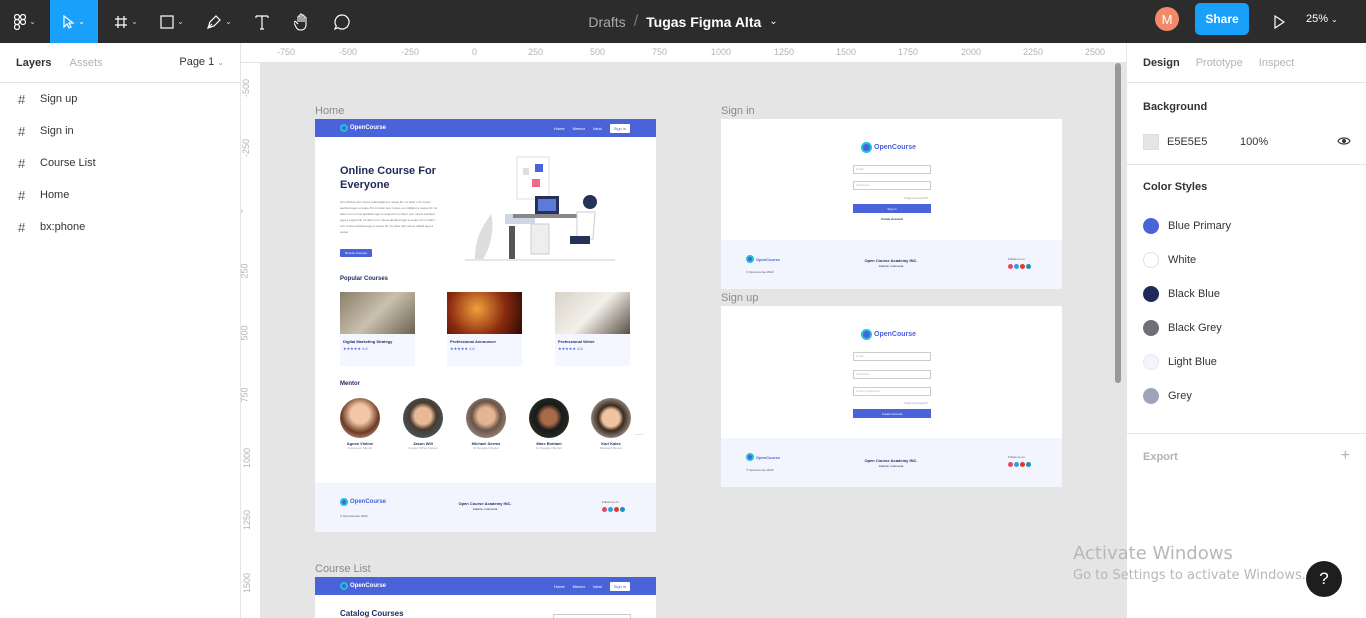 The width and height of the screenshot is (1366, 618). What do you see at coordinates (1182, 328) in the screenshot?
I see `color-style-item: Black Grey` at bounding box center [1182, 328].